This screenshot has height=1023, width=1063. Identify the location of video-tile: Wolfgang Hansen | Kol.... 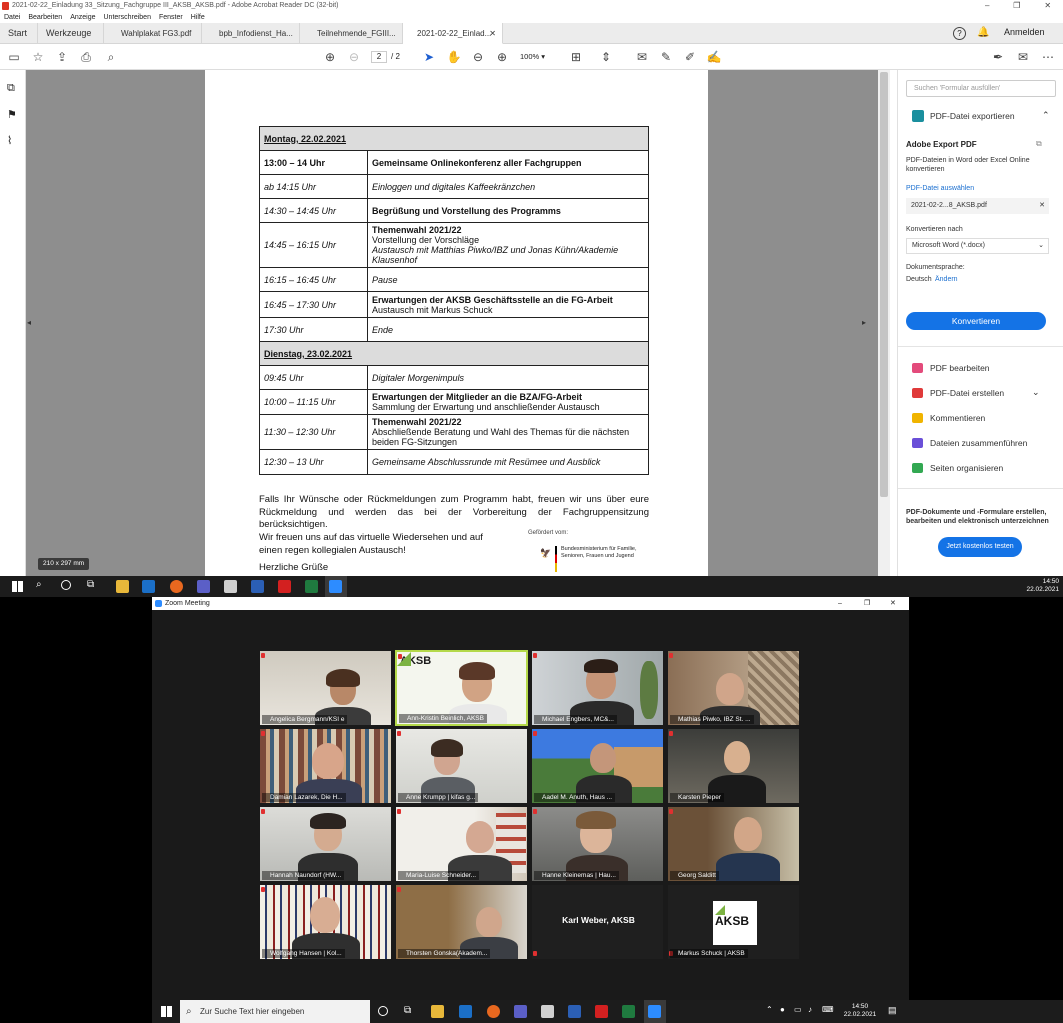
(325, 922).